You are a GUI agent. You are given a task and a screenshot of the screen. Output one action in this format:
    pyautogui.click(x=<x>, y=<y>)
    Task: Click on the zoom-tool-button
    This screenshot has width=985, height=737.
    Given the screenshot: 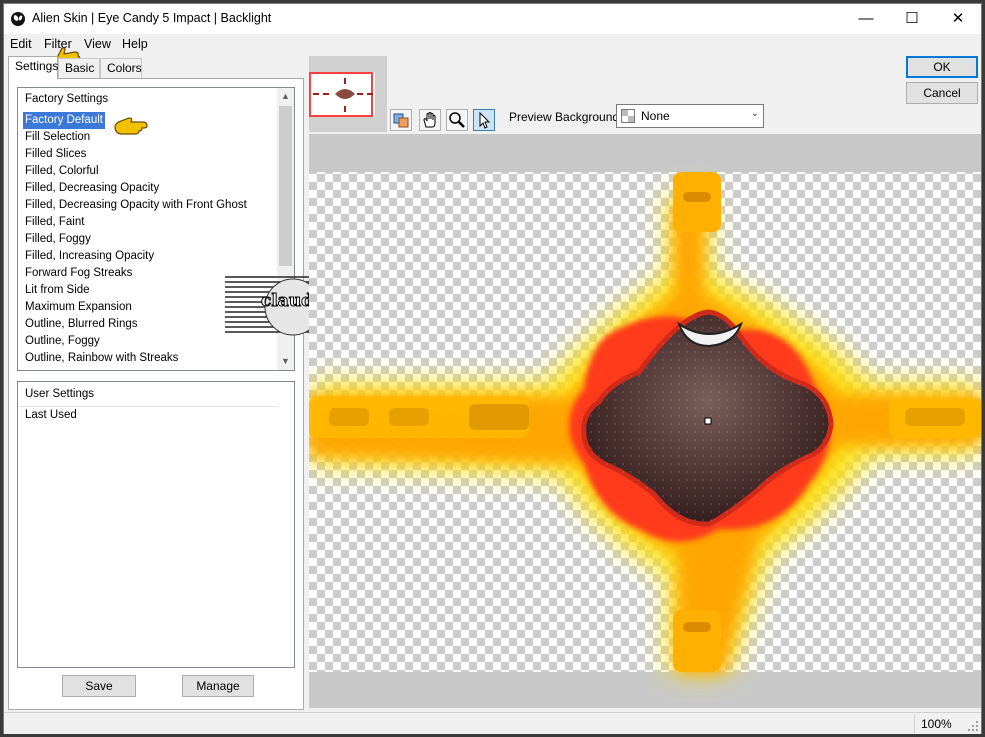 What is the action you would take?
    pyautogui.click(x=457, y=120)
    